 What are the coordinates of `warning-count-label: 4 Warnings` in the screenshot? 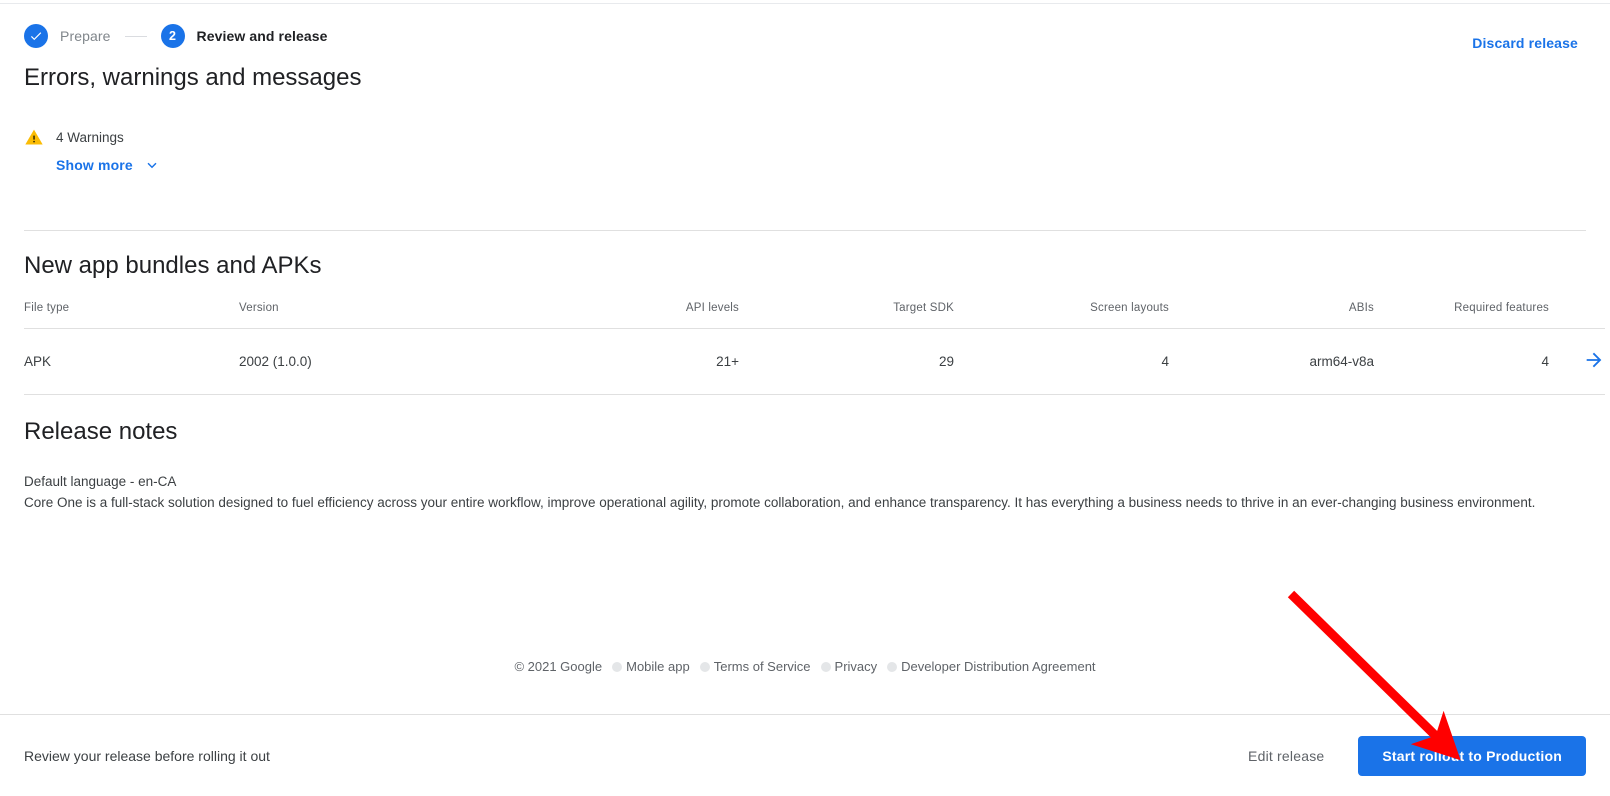 It's located at (90, 137).